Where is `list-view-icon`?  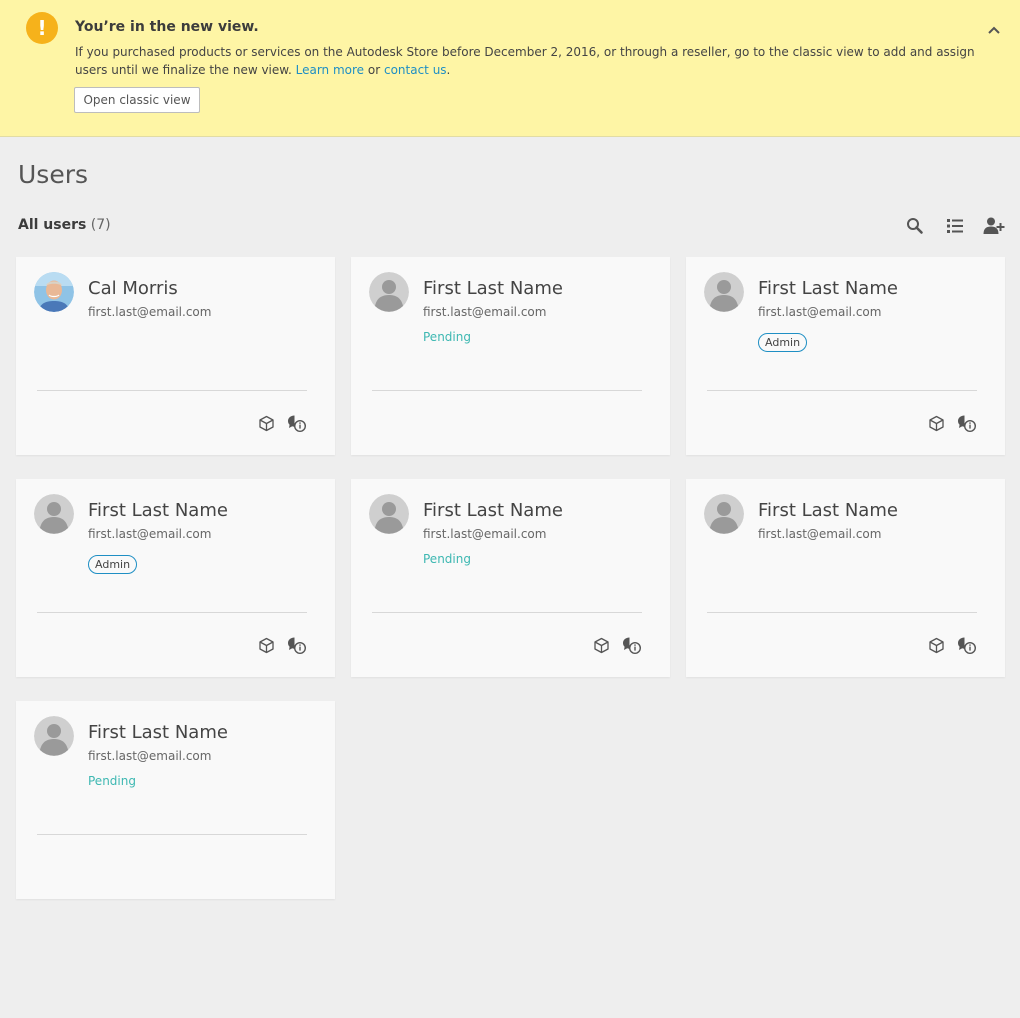
list-view-icon is located at coordinates (955, 226).